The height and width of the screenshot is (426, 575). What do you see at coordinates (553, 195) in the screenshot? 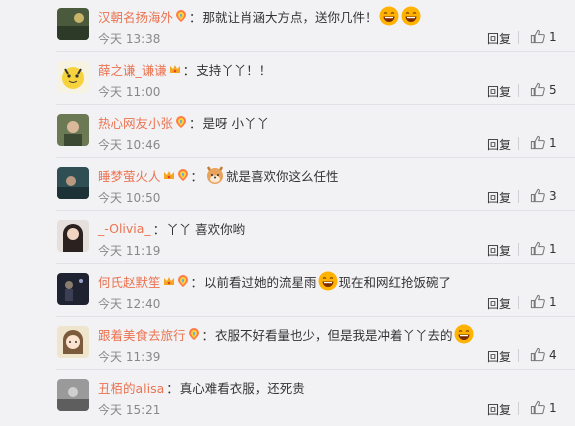
I see `like-count: 3` at bounding box center [553, 195].